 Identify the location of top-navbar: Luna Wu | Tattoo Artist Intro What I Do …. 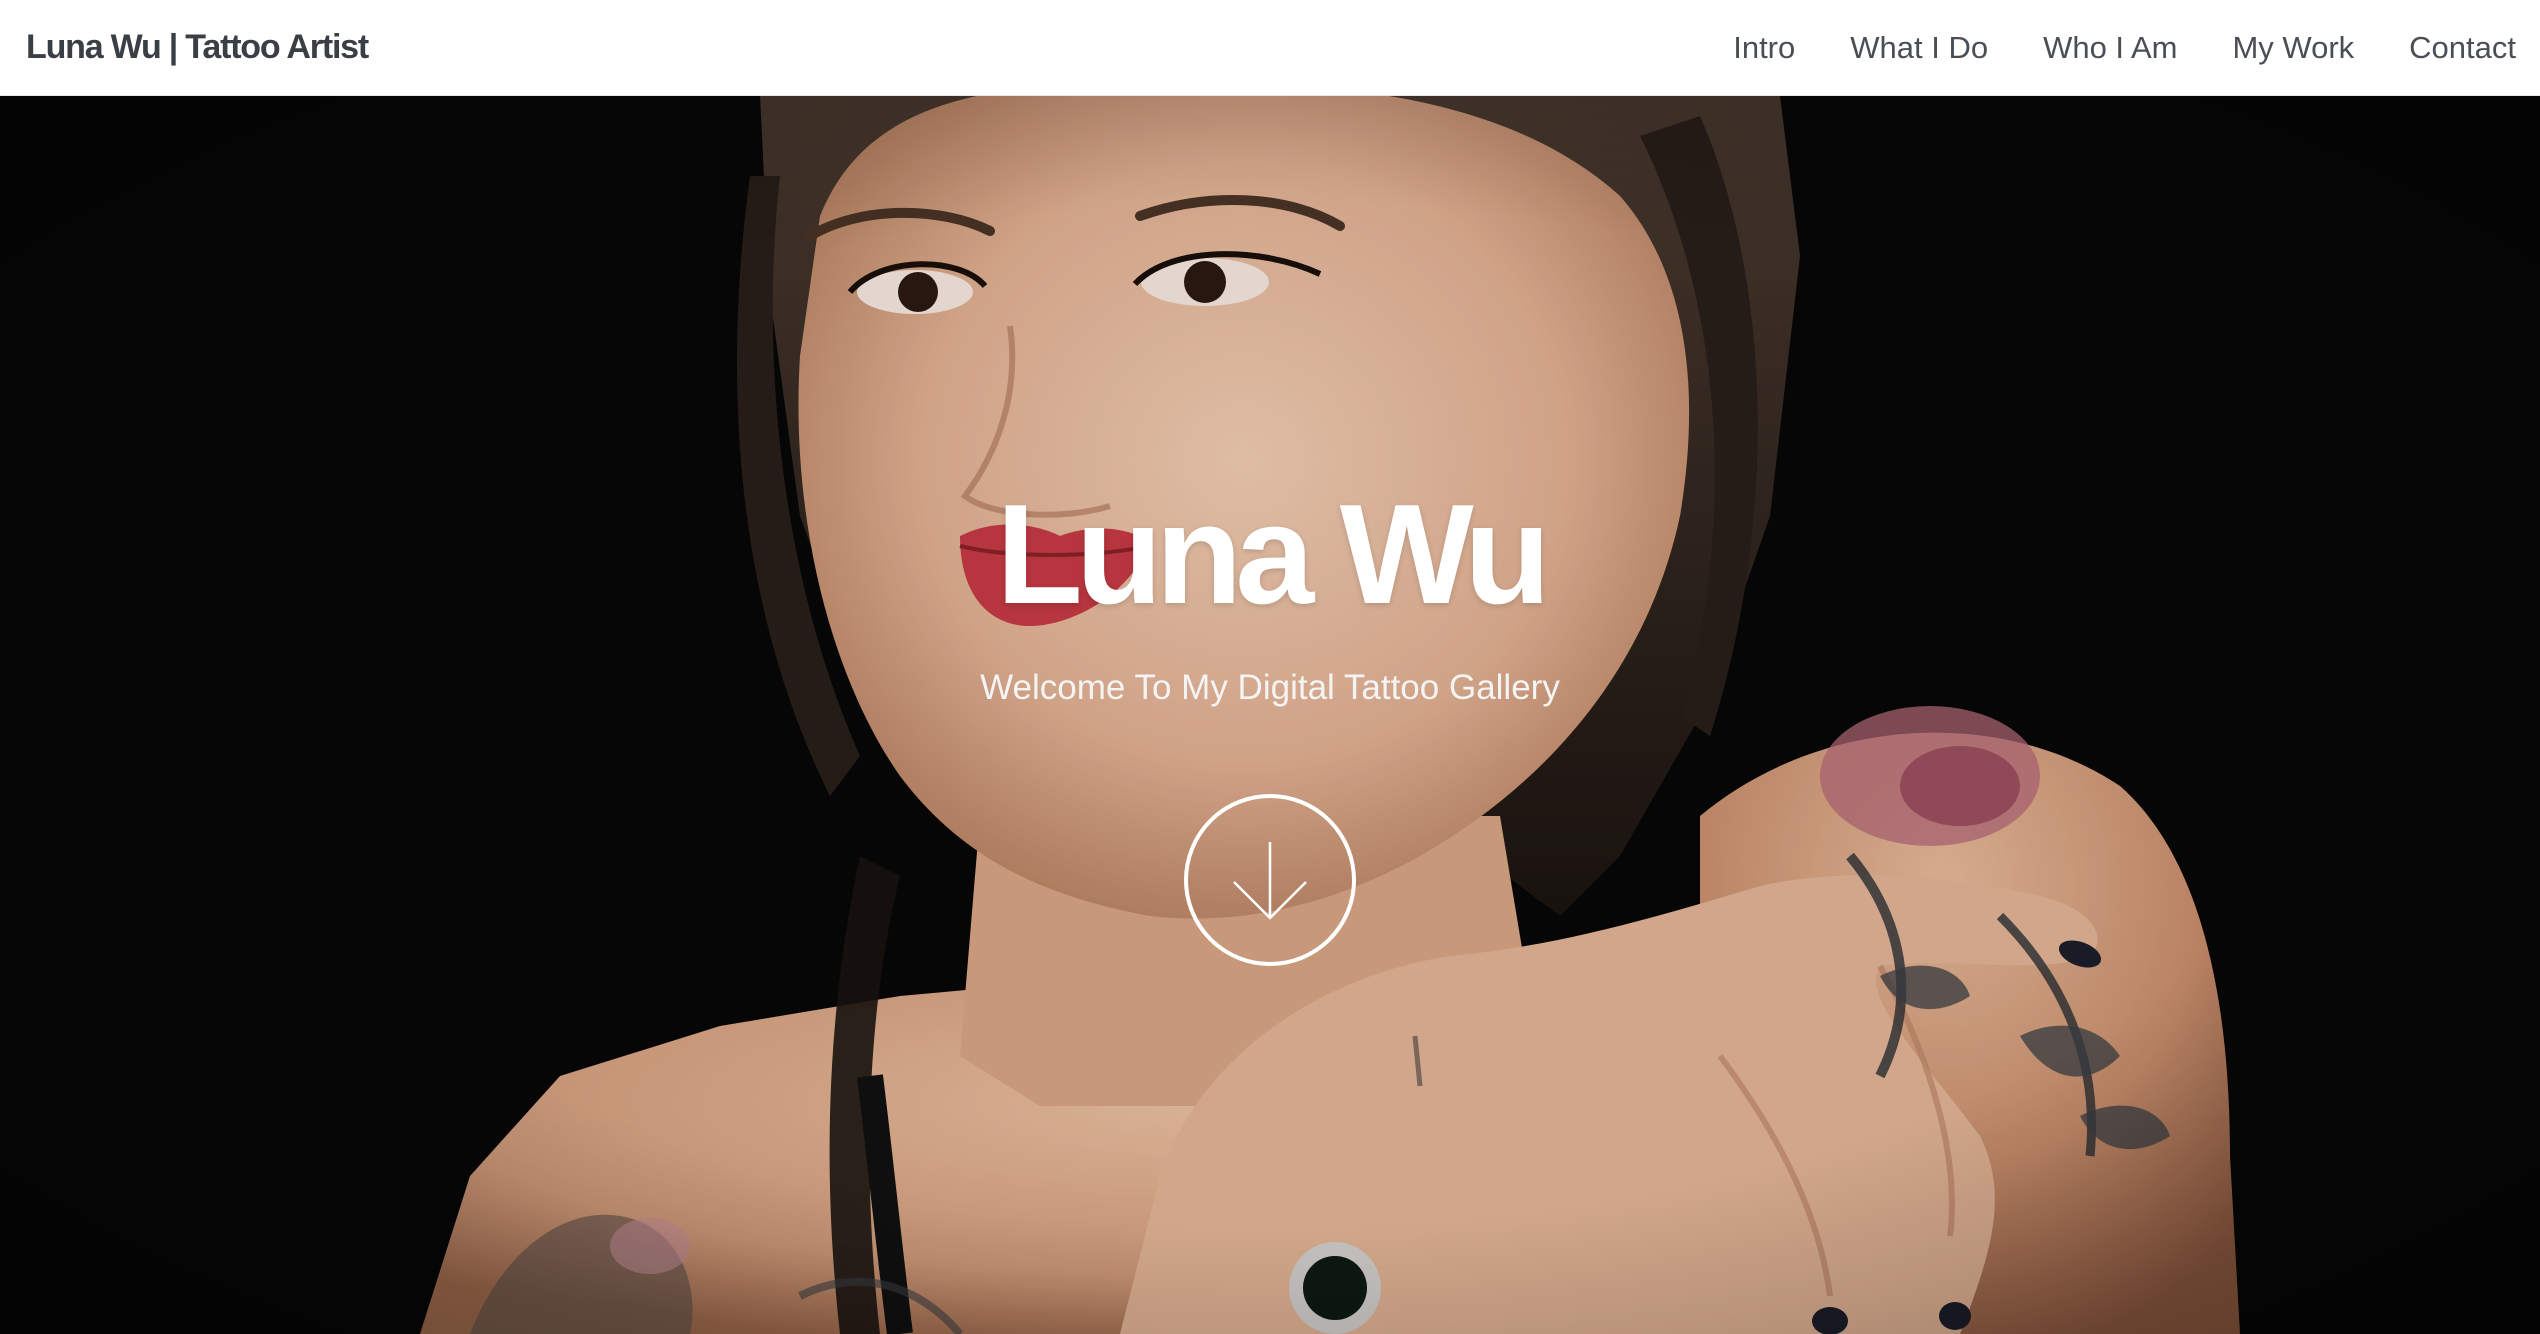
(1270, 48).